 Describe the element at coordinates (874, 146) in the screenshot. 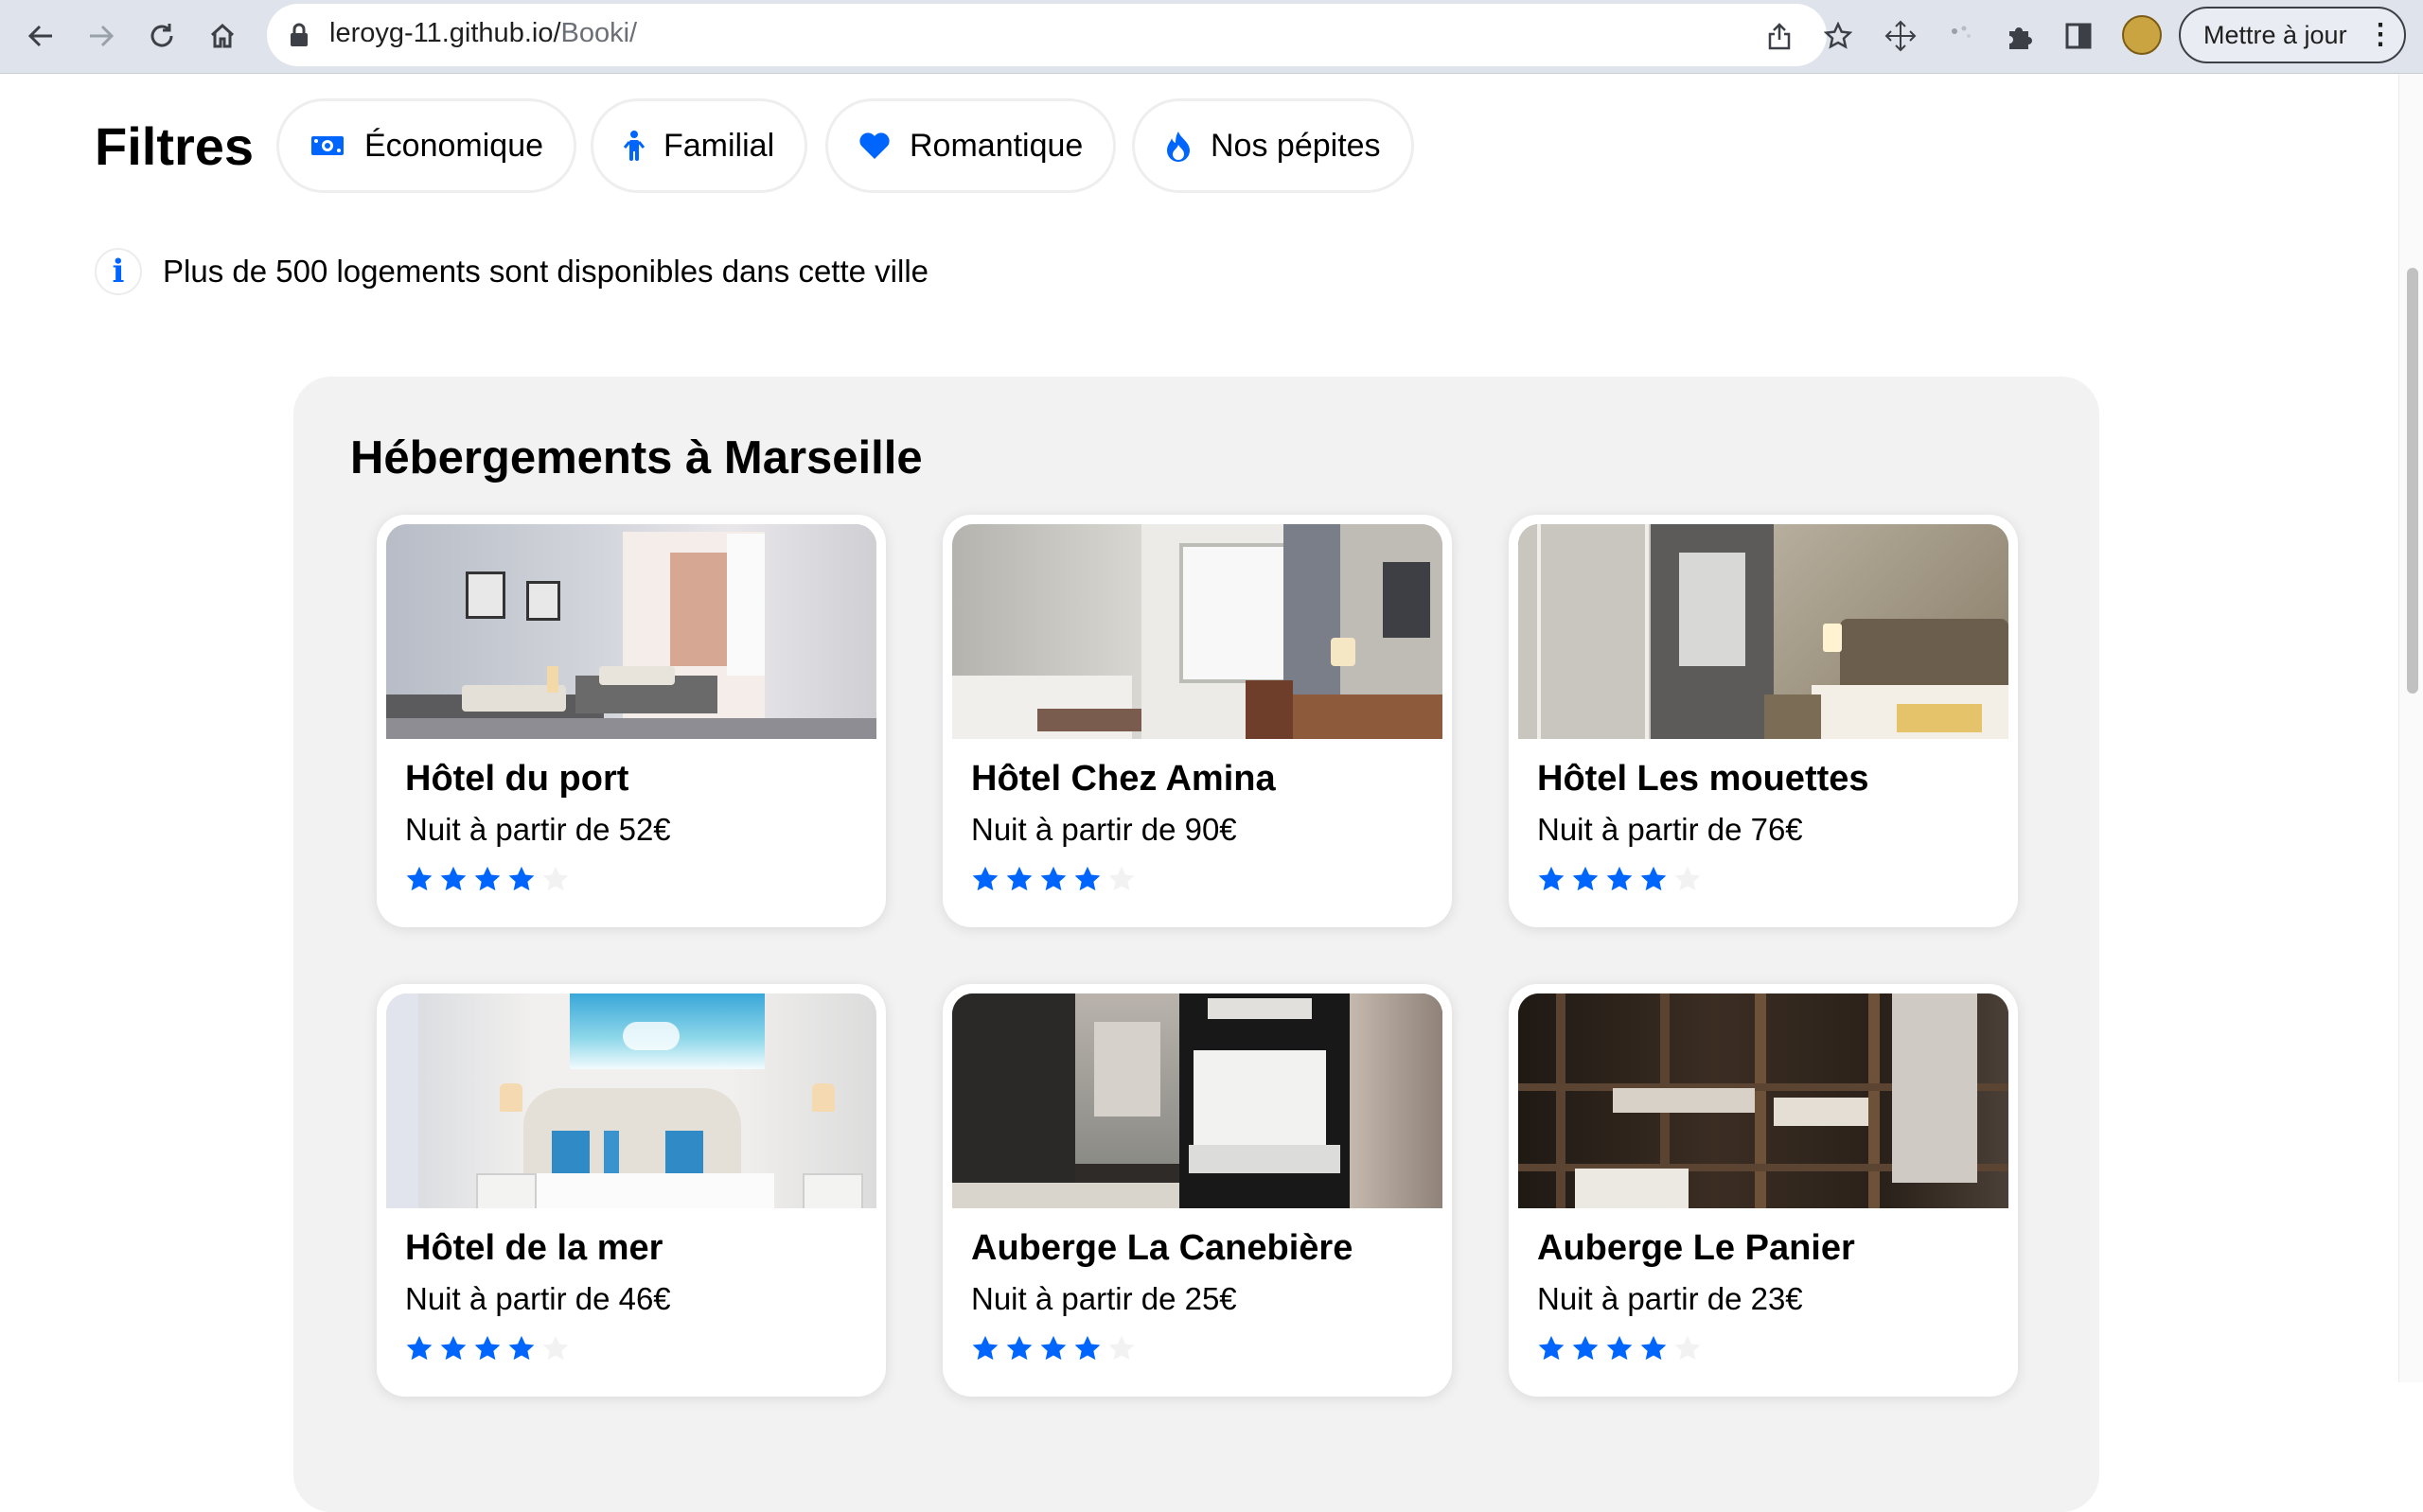

I see `heart-icon` at that location.